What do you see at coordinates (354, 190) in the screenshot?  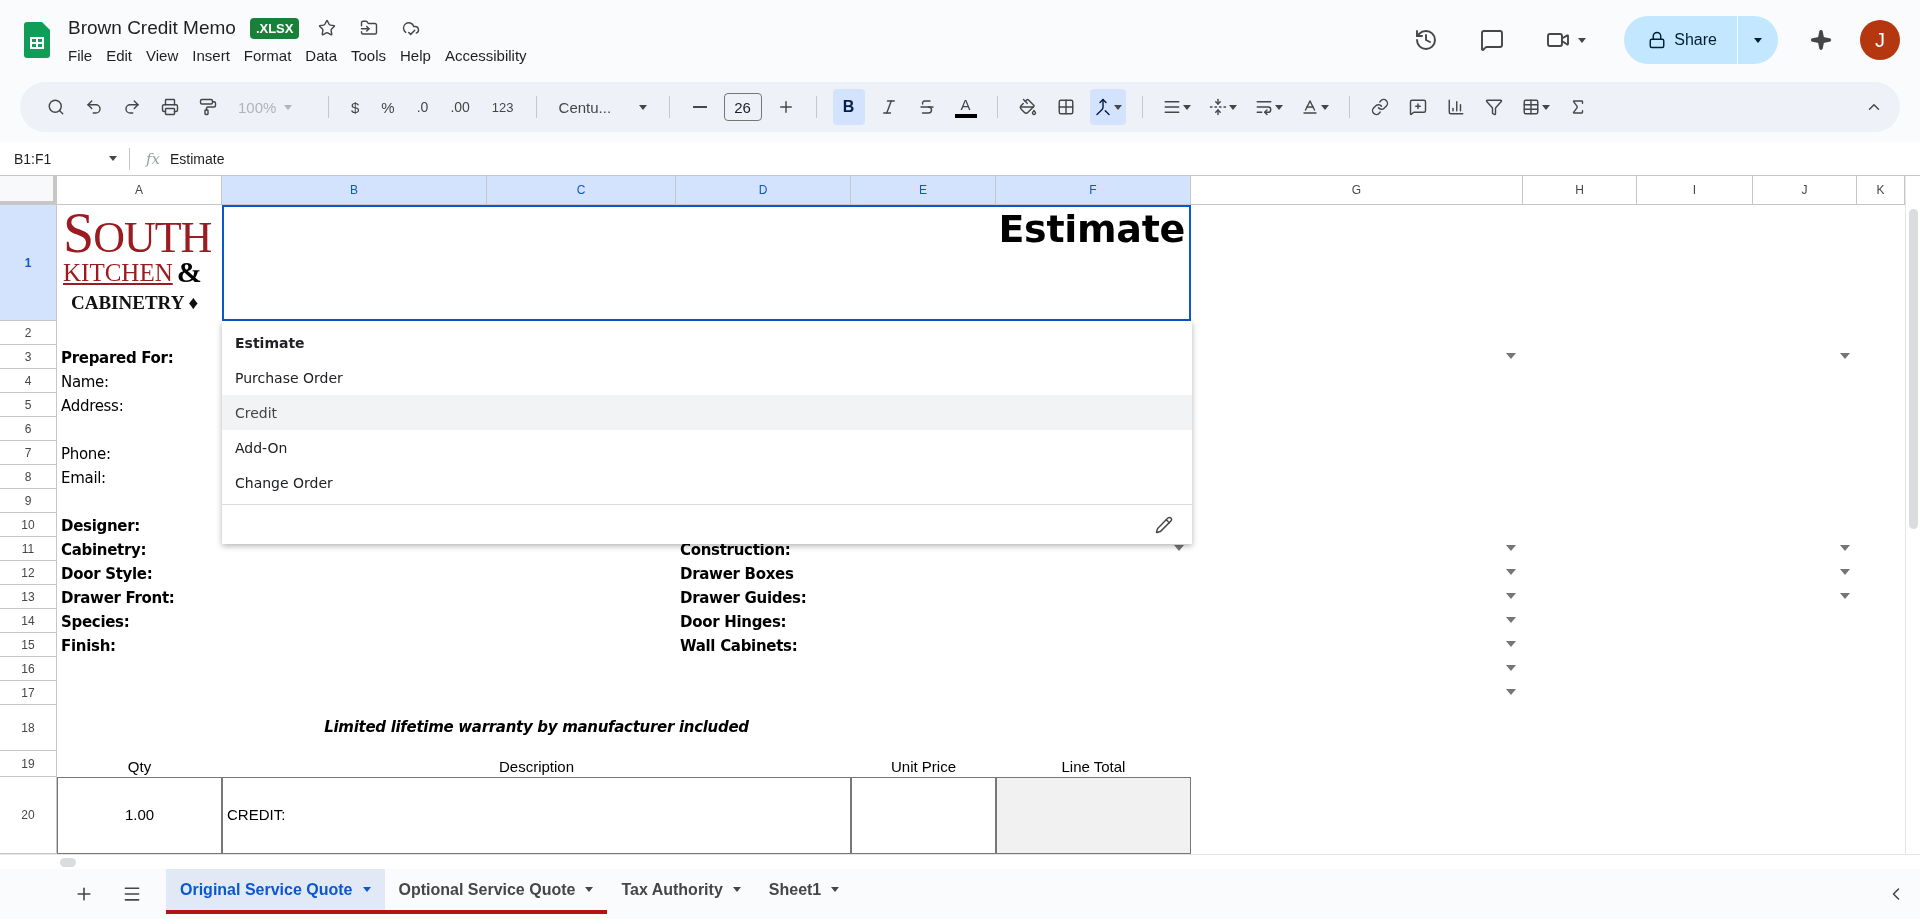 I see `column-header: B` at bounding box center [354, 190].